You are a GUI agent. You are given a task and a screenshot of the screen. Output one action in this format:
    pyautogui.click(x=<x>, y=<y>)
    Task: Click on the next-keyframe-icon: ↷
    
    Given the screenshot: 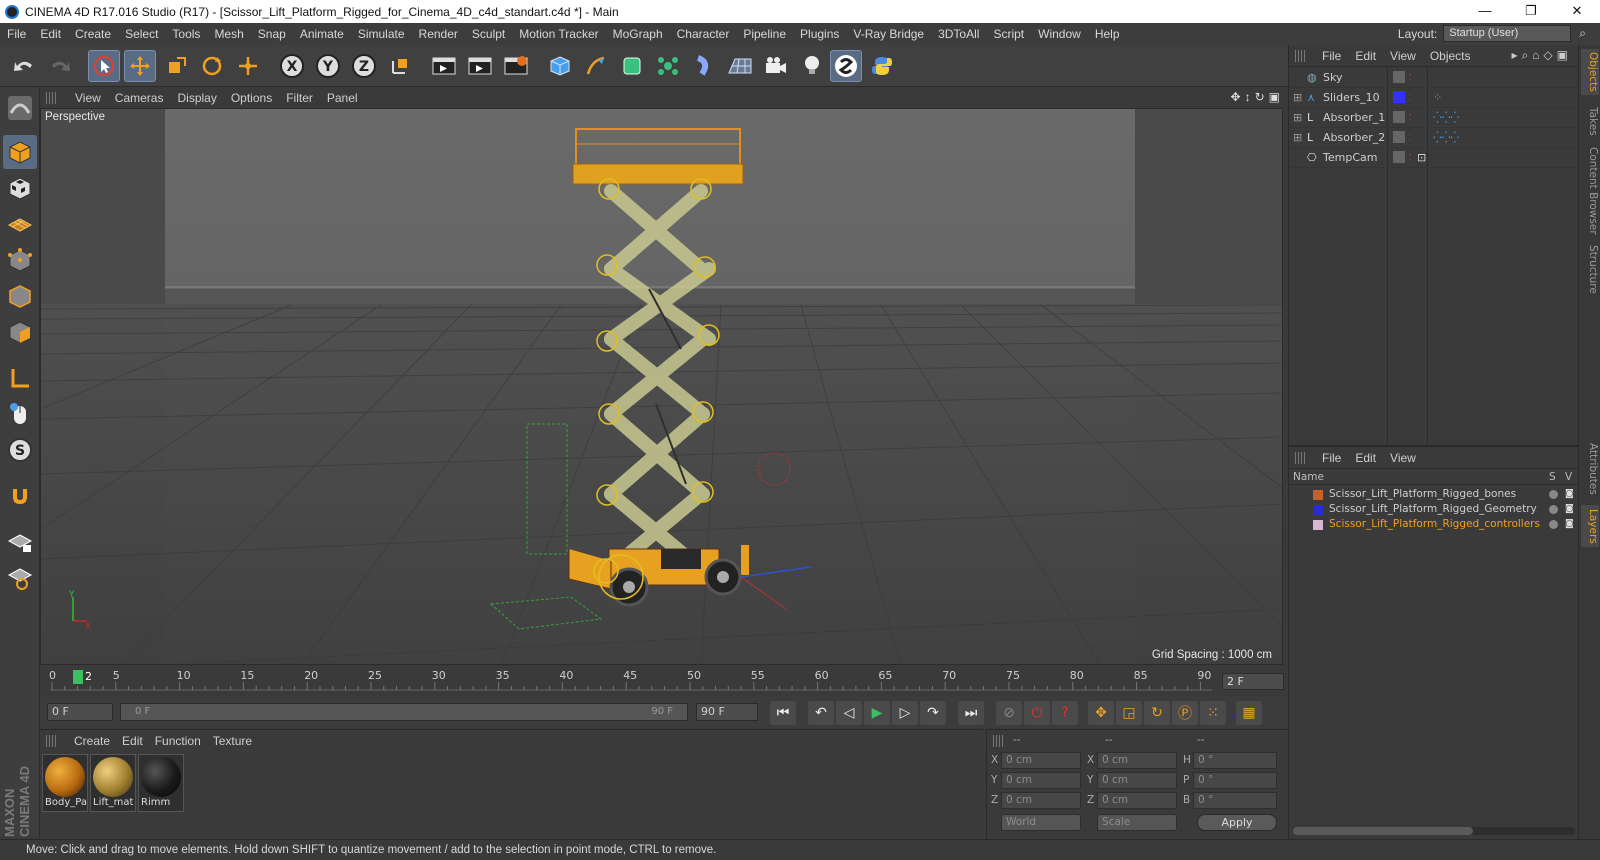 What is the action you would take?
    pyautogui.click(x=933, y=713)
    